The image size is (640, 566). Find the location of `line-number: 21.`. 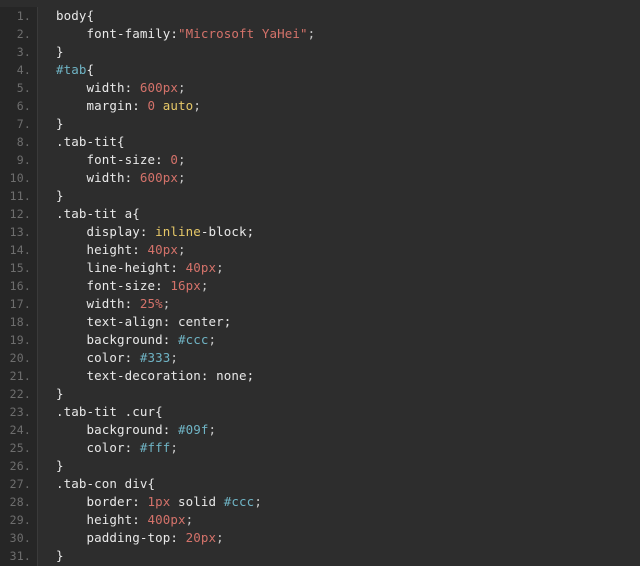

line-number: 21. is located at coordinates (20, 376).